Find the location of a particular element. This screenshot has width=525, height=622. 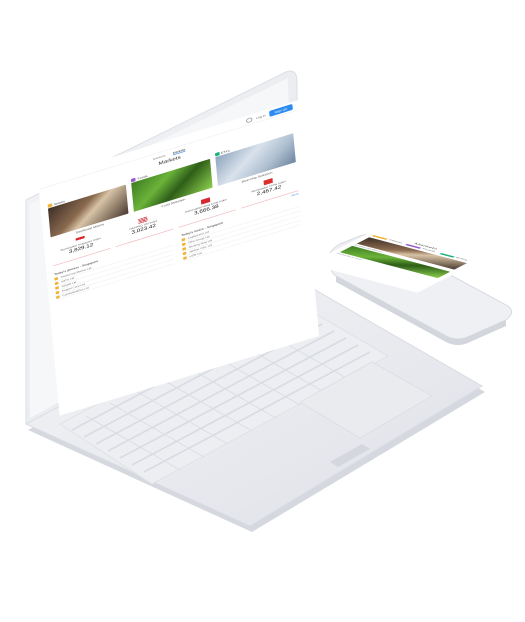

search-icon is located at coordinates (249, 120).